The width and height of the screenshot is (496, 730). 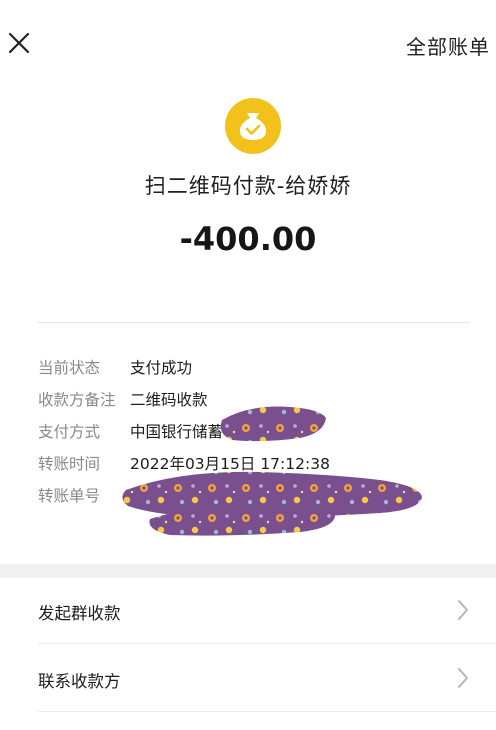 What do you see at coordinates (248, 679) in the screenshot?
I see `contact-payee-button: 联系收款方` at bounding box center [248, 679].